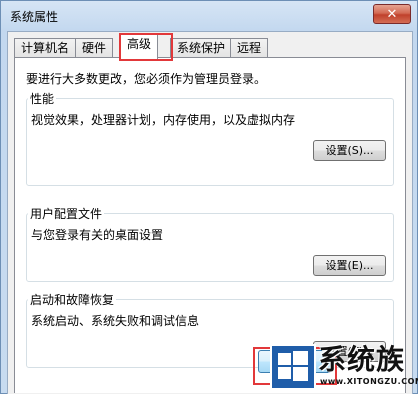 The height and width of the screenshot is (394, 418). Describe the element at coordinates (34, 17) in the screenshot. I see `window-title: 系统属性` at that location.